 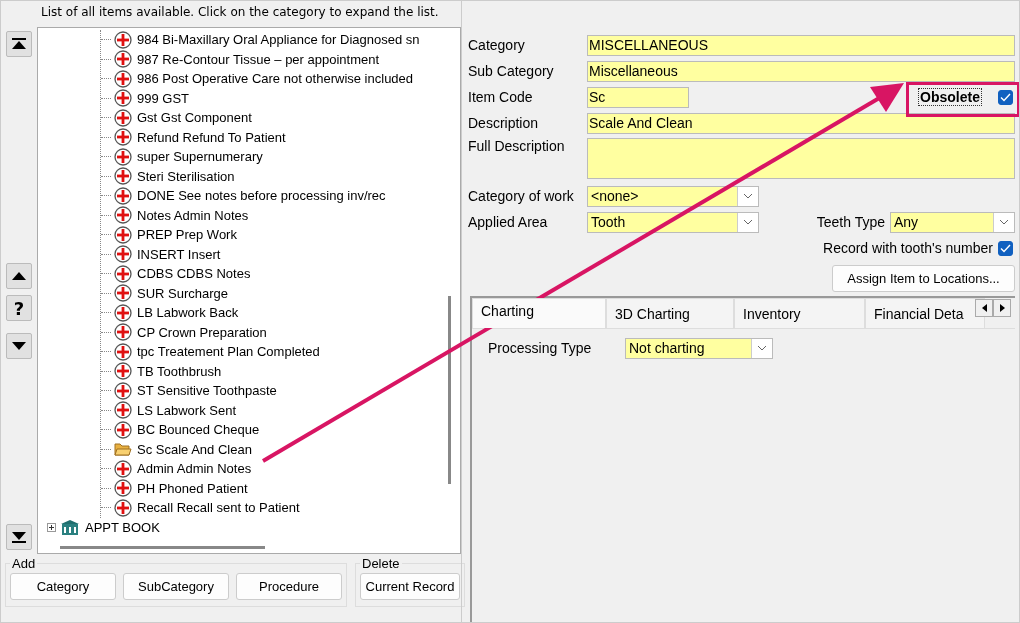 I want to click on left-triangle-icon, so click(x=984, y=308).